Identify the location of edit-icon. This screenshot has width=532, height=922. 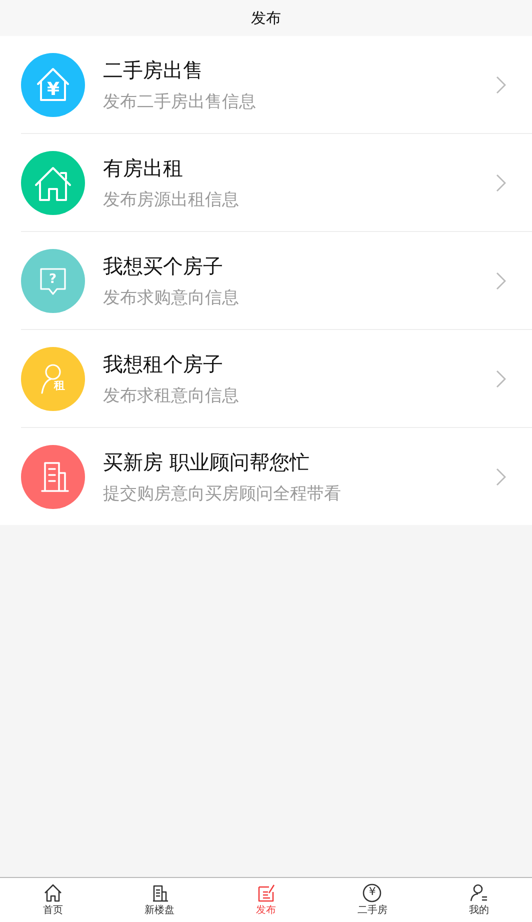
(266, 893).